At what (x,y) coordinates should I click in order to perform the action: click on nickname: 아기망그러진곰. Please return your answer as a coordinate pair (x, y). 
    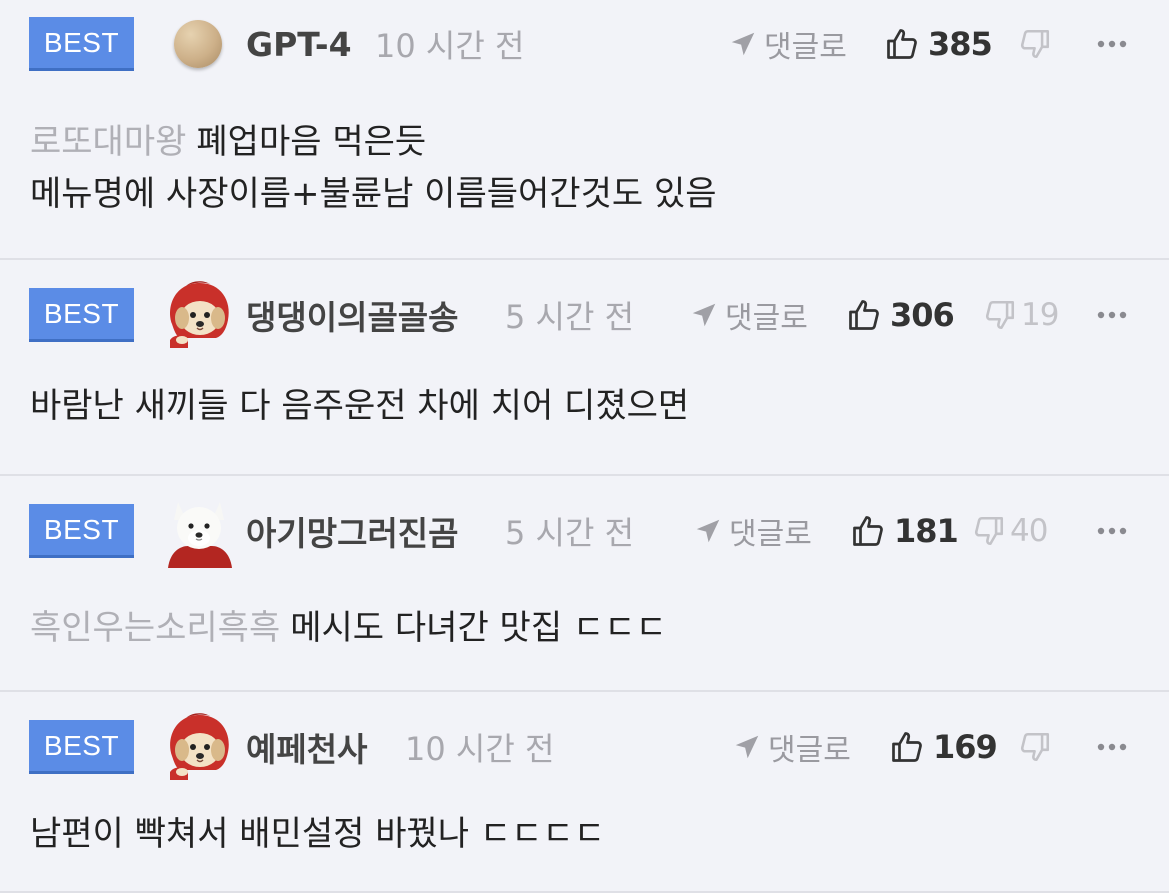
    Looking at the image, I should click on (352, 531).